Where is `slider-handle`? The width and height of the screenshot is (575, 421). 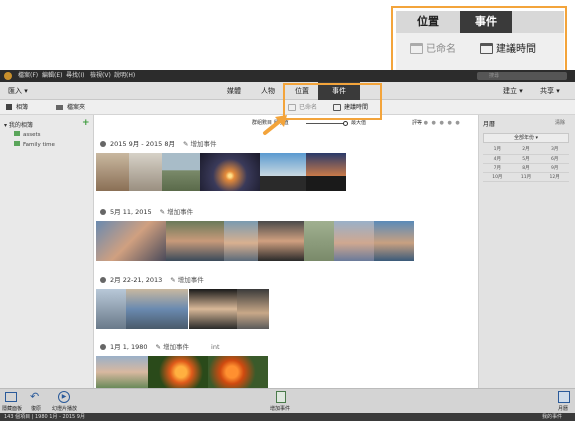 slider-handle is located at coordinates (345, 123).